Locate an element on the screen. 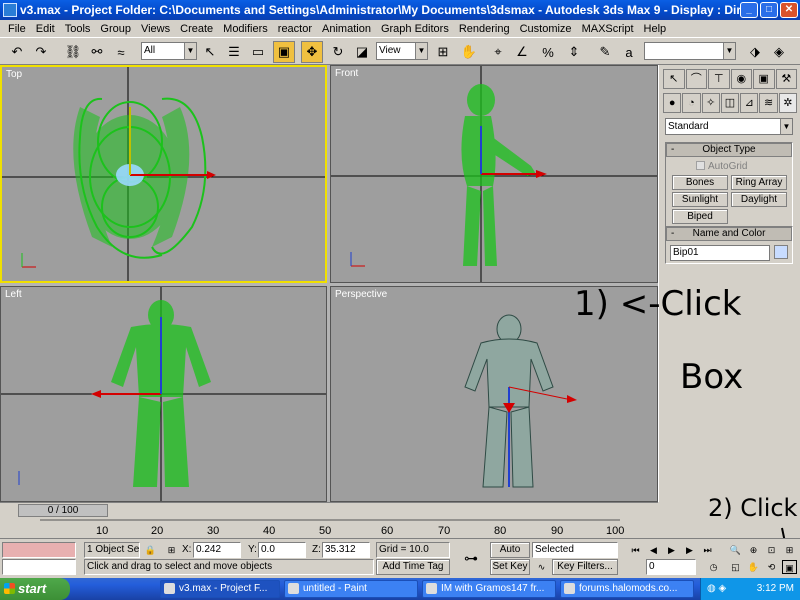 The height and width of the screenshot is (600, 800). lights-icon: ✧ is located at coordinates (710, 103).